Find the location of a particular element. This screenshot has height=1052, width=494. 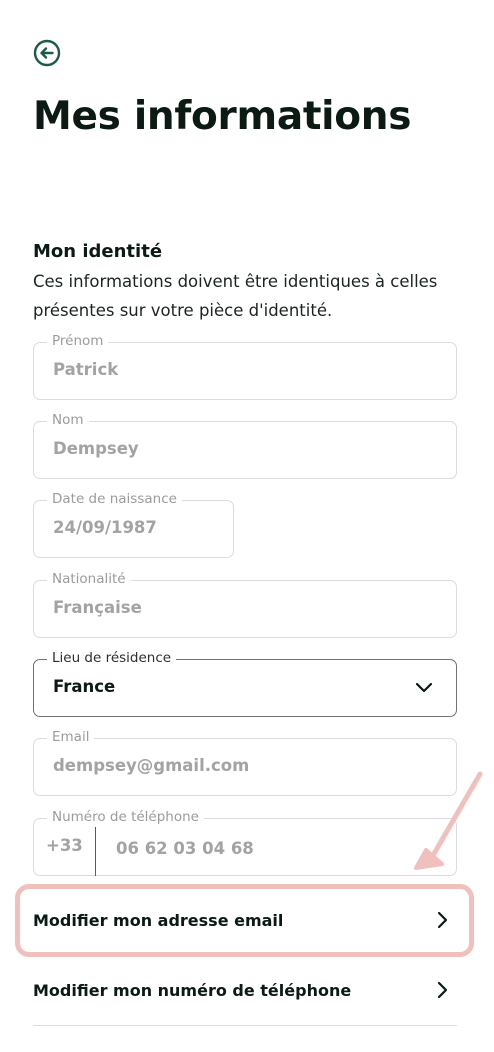

divider is located at coordinates (245, 1025).